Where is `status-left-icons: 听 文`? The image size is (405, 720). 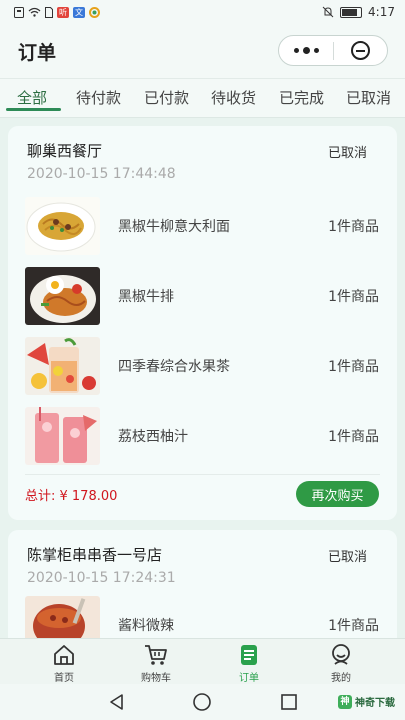 status-left-icons: 听 文 is located at coordinates (57, 12).